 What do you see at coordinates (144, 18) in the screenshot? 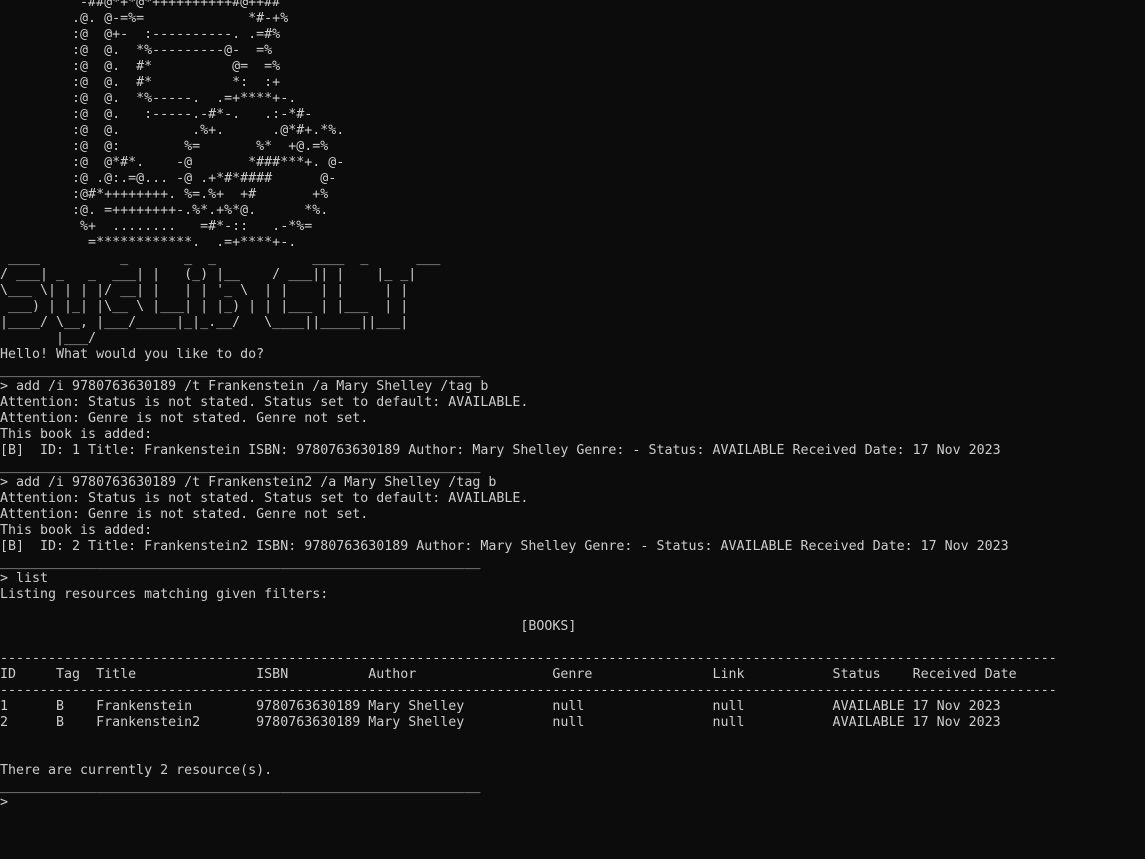
I see `banner-line: .@. @-=%= *#-+%` at bounding box center [144, 18].